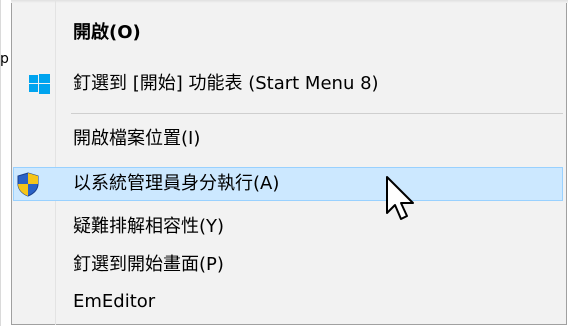 The image size is (568, 326). I want to click on menu-item-label: 釘選到 [開始] 功能表 (Start Menu 8), so click(226, 83).